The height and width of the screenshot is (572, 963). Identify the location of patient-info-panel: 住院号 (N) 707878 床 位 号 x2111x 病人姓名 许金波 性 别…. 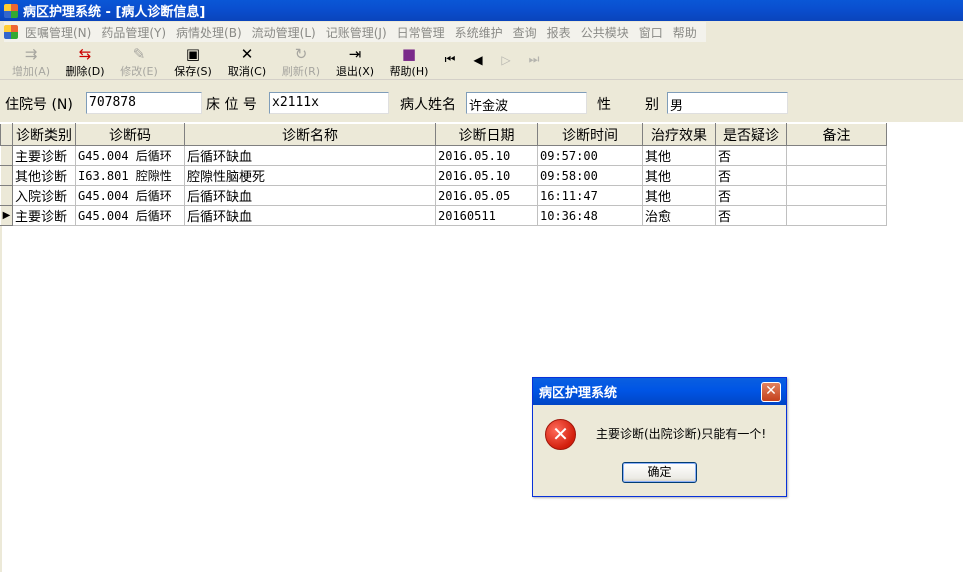
(481, 101).